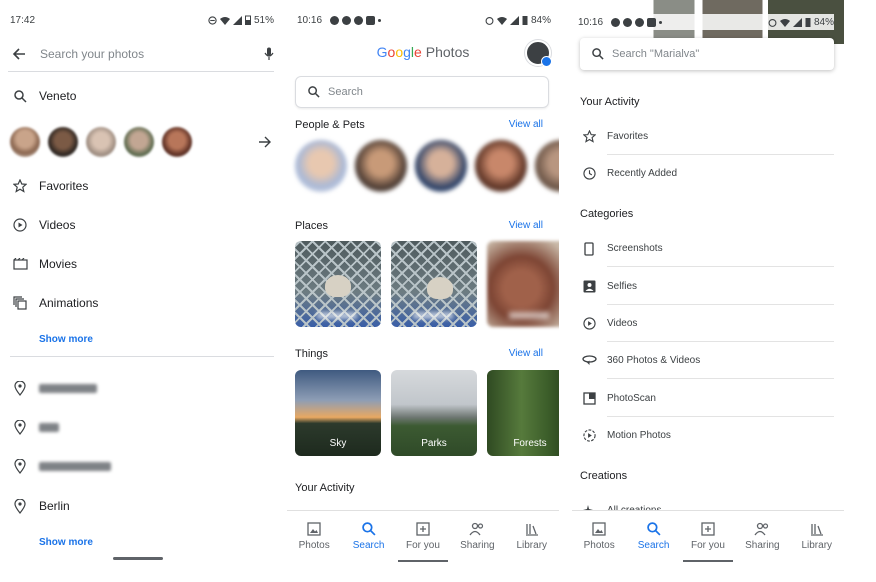  Describe the element at coordinates (707, 435) in the screenshot. I see `category-motion-photos: Motion Photos` at that location.